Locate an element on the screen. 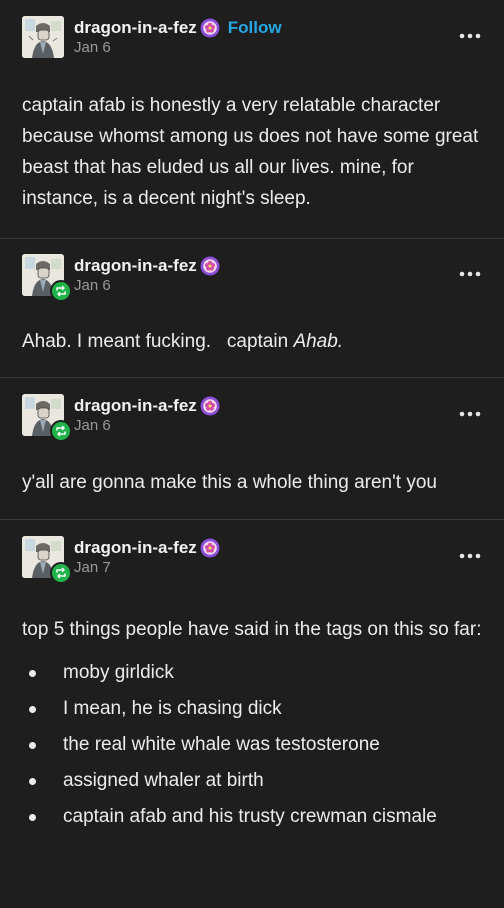 The width and height of the screenshot is (504, 908). post-header: dragon-in-a-fez Follow Jan 6 is located at coordinates (252, 39).